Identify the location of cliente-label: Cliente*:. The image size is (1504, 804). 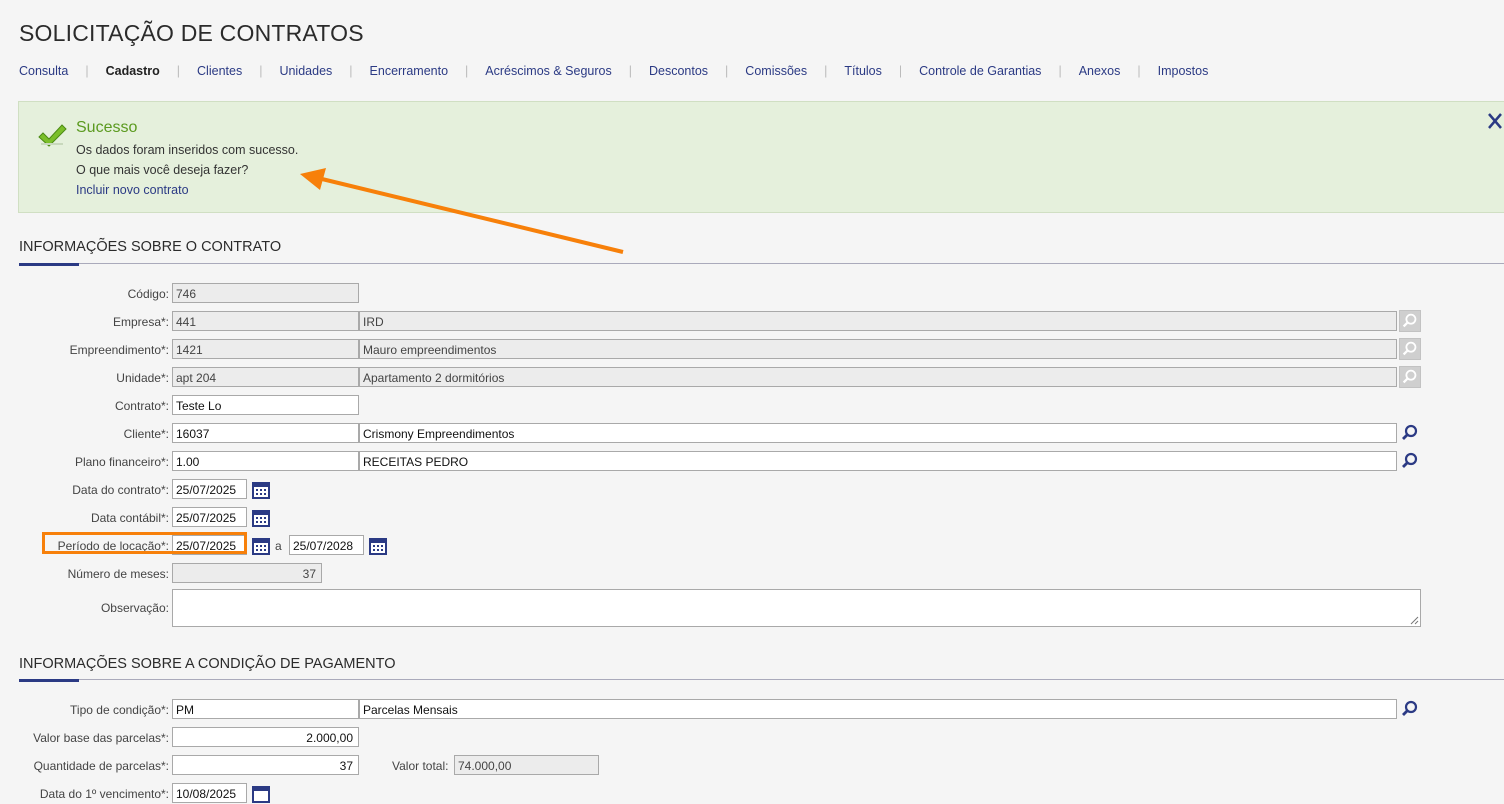
(146, 434).